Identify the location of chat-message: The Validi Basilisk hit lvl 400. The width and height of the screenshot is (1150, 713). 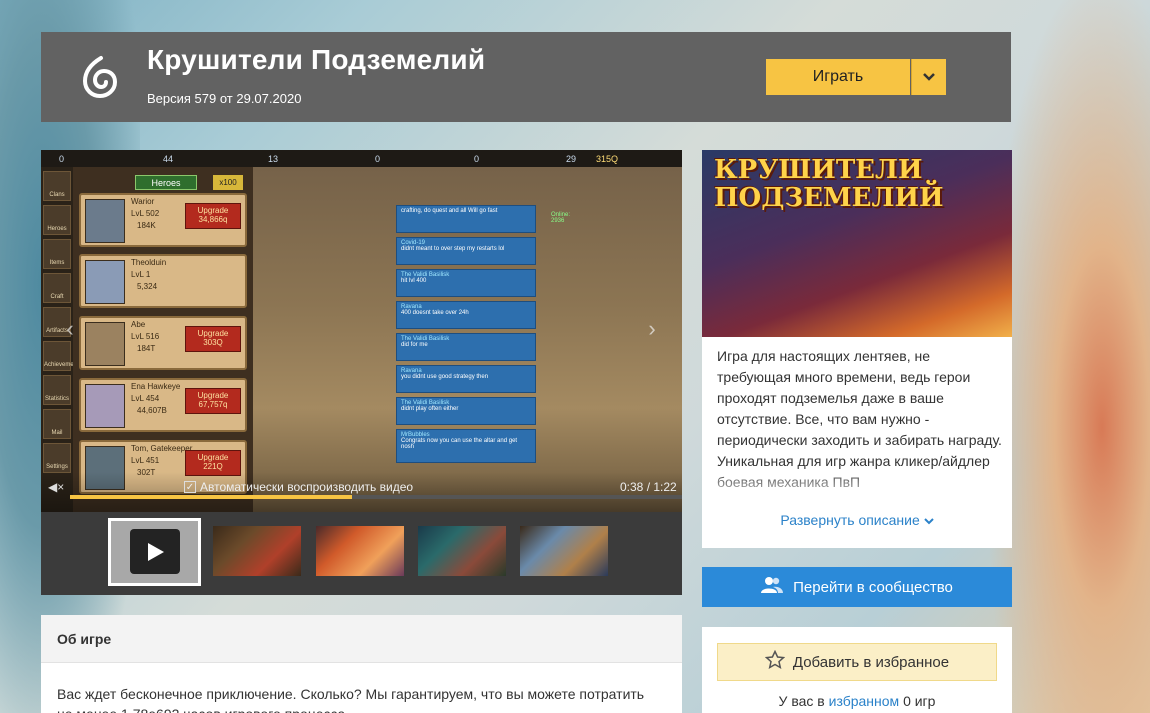
(466, 283).